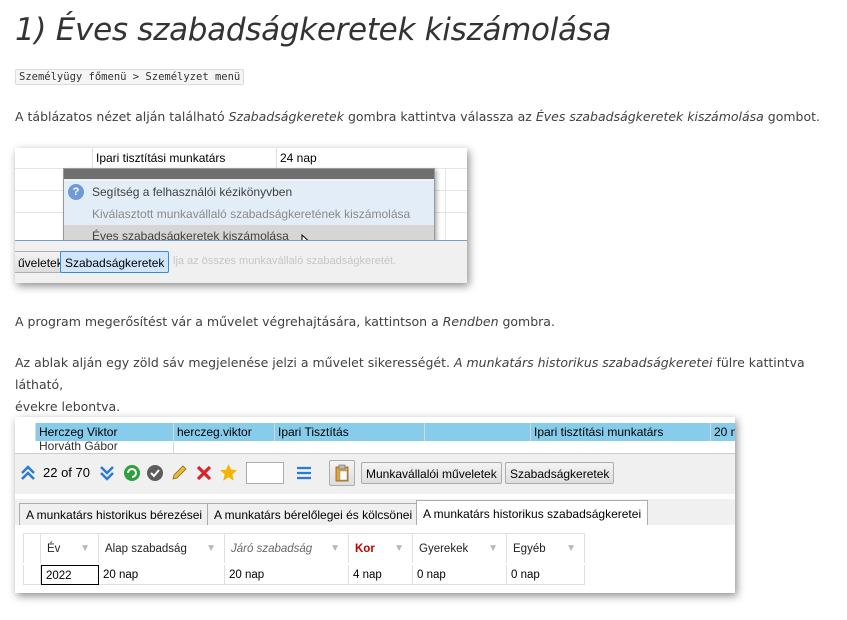 This screenshot has height=620, width=847. Describe the element at coordinates (224, 432) in the screenshot. I see `cell-username: herczeg.viktor` at that location.